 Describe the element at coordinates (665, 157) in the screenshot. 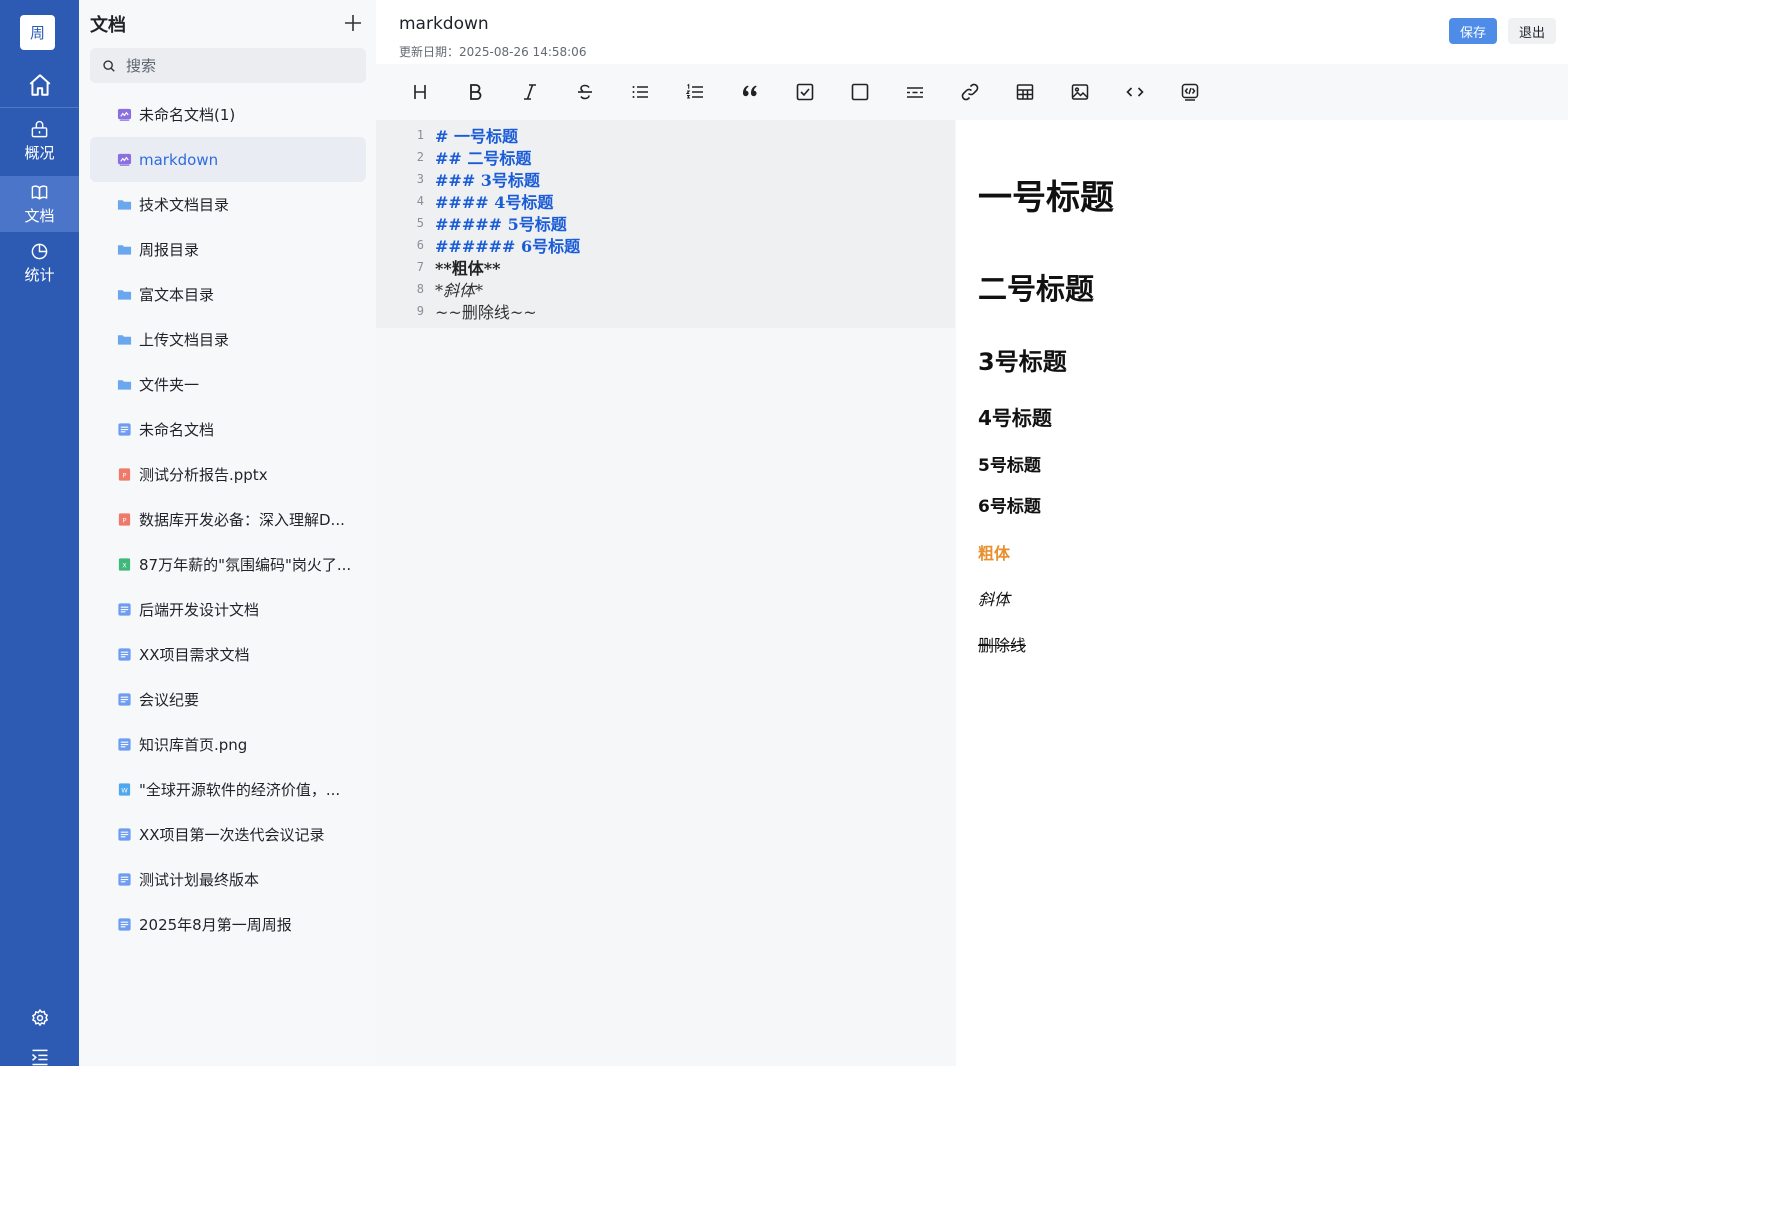

I see `code-line: 2 ## 二号标题` at that location.